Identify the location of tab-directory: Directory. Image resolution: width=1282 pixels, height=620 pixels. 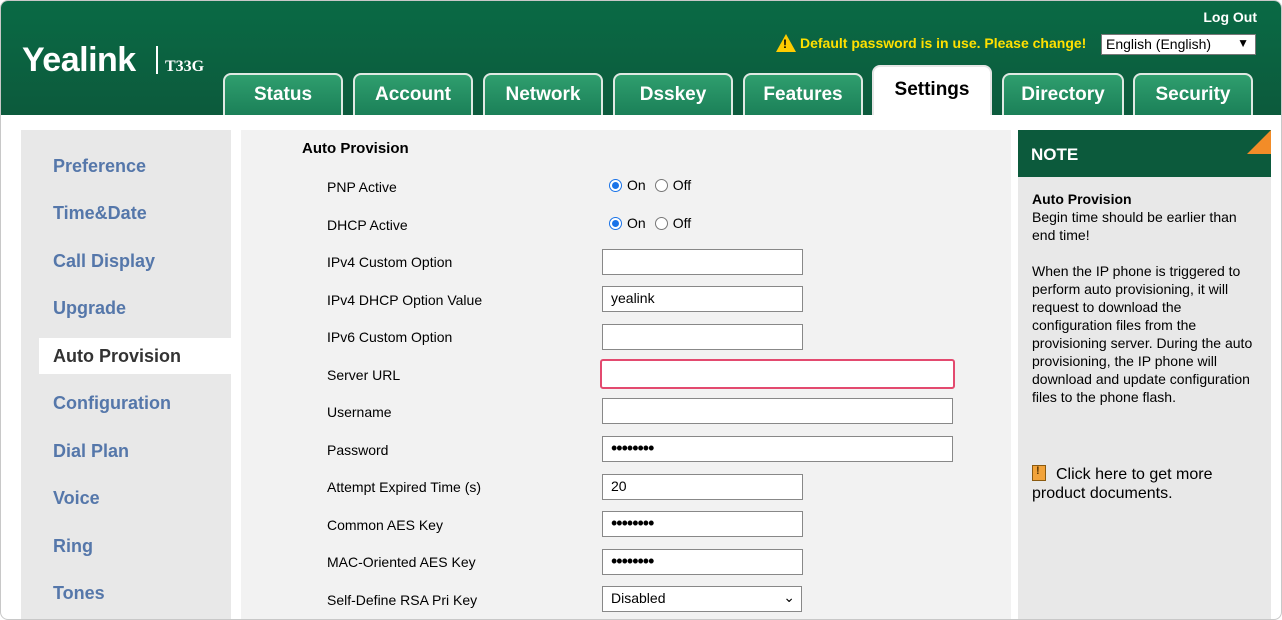
(1063, 94).